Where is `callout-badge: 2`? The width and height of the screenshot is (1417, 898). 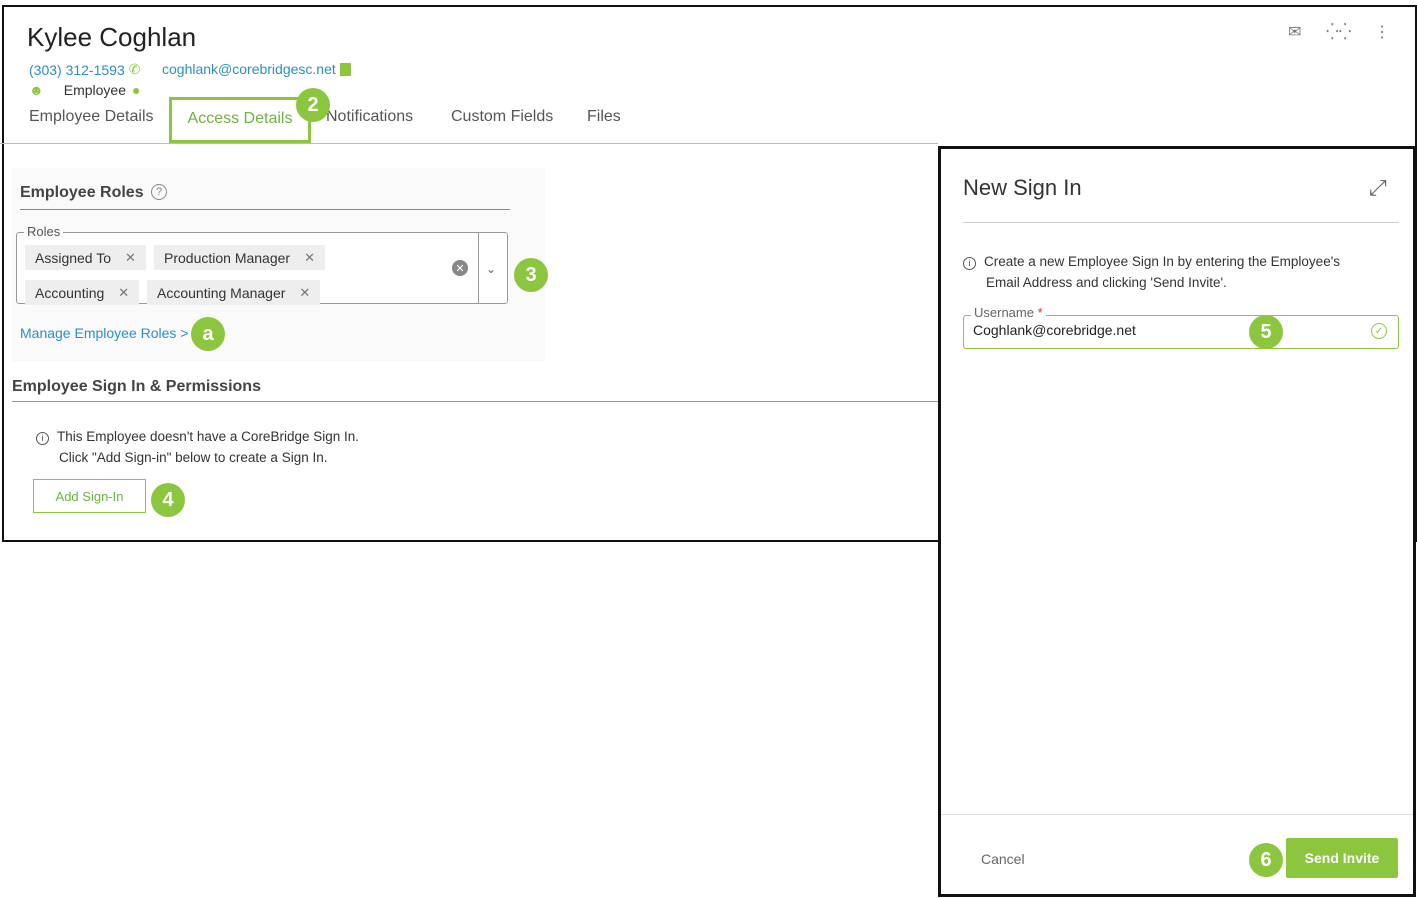 callout-badge: 2 is located at coordinates (313, 105).